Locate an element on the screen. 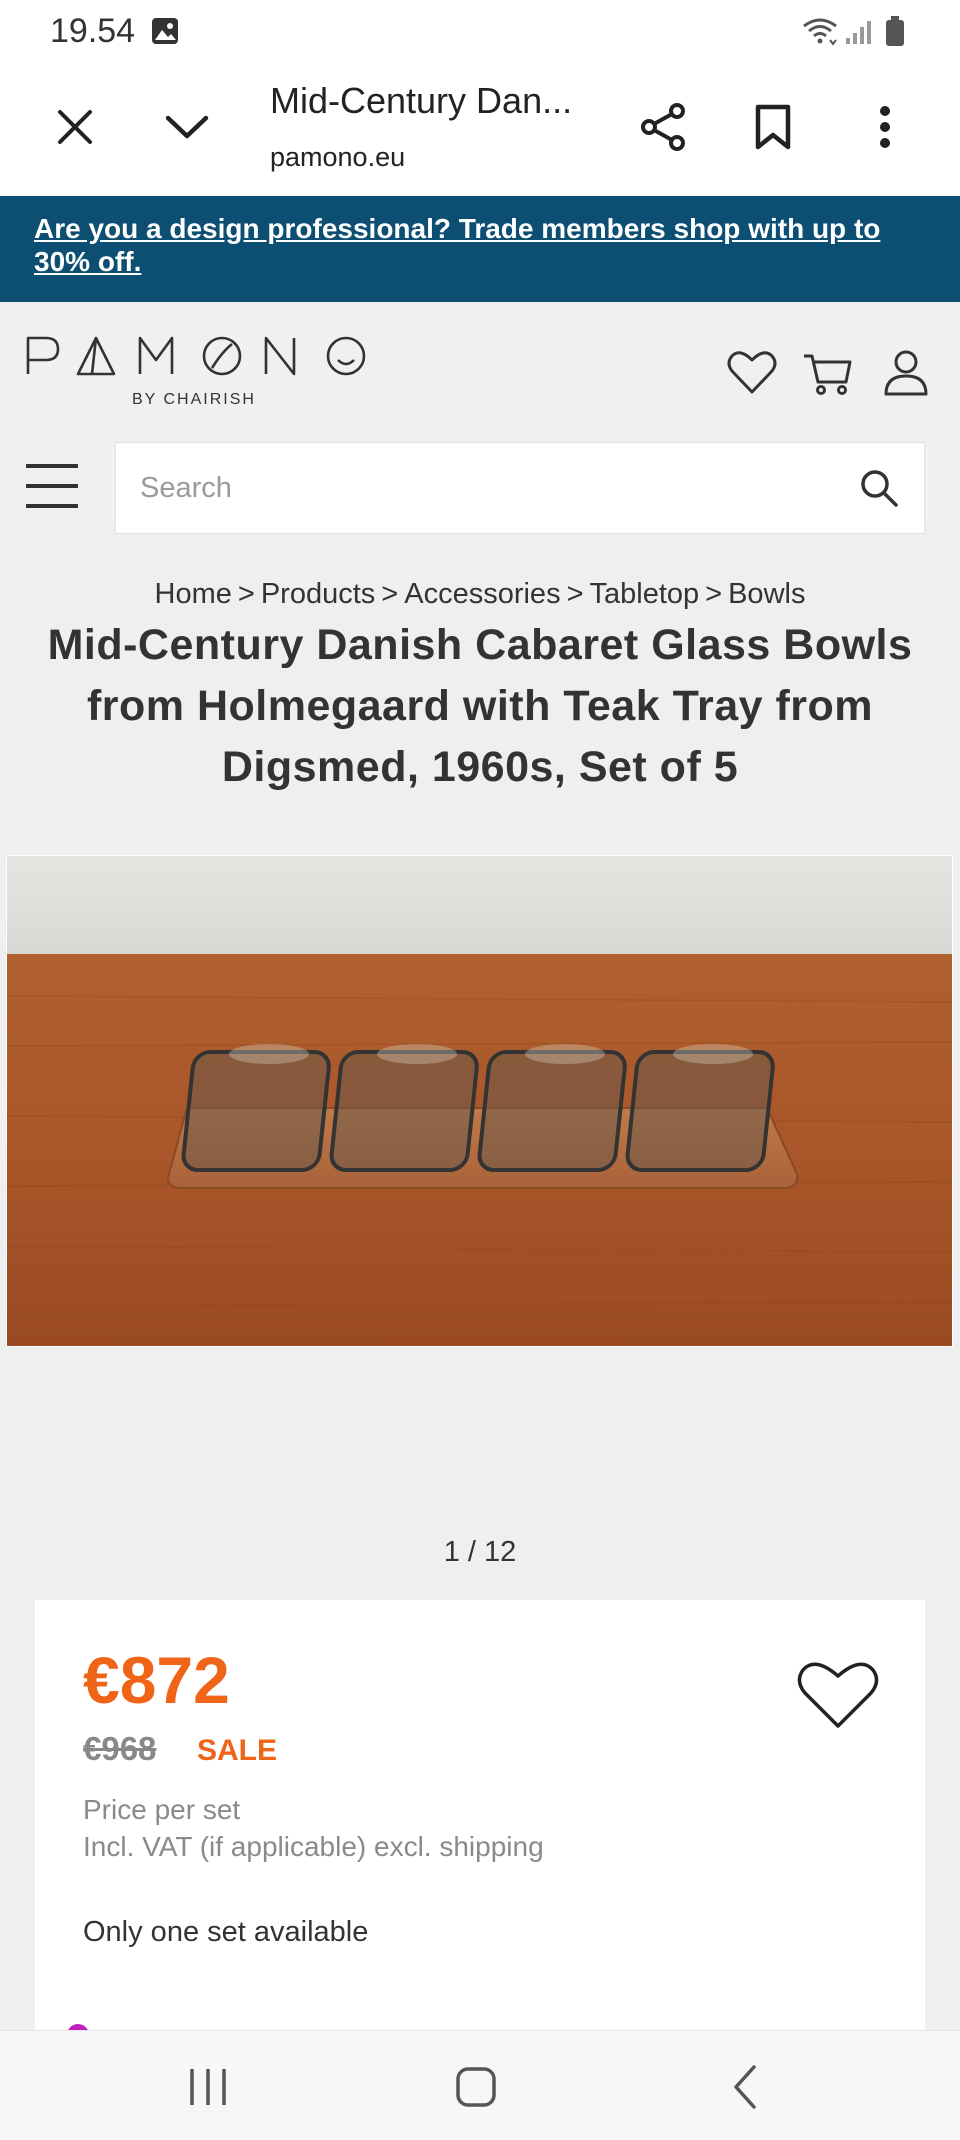 The height and width of the screenshot is (2140, 960). availability-text: Only one set available is located at coordinates (226, 1932).